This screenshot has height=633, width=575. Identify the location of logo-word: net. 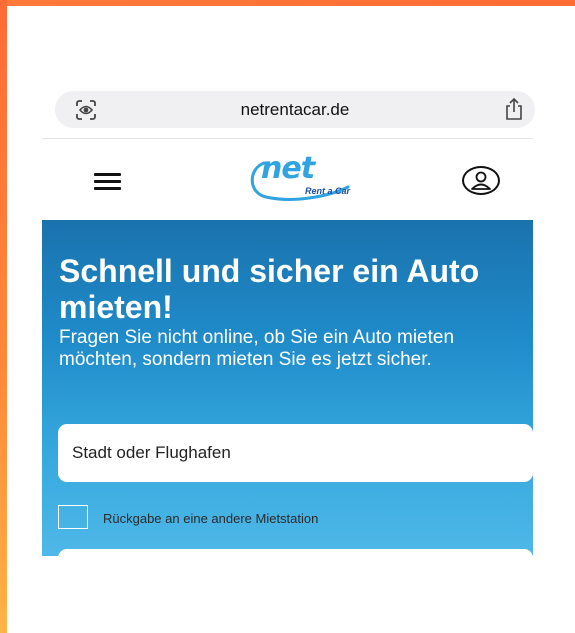
(288, 168).